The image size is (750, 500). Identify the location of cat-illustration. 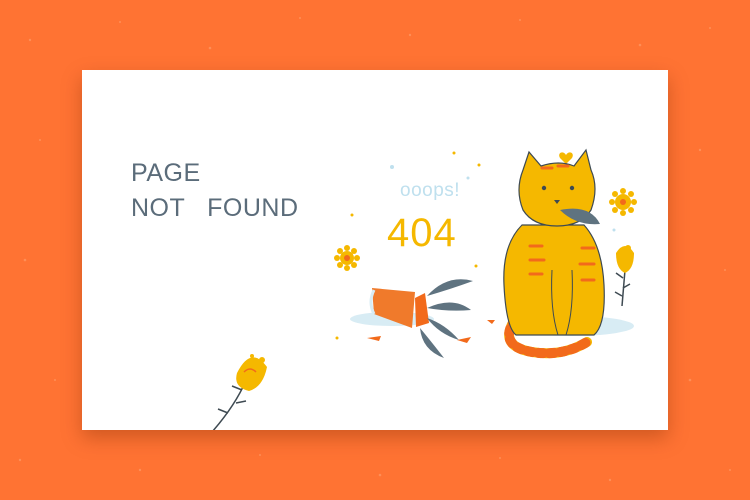
(554, 253).